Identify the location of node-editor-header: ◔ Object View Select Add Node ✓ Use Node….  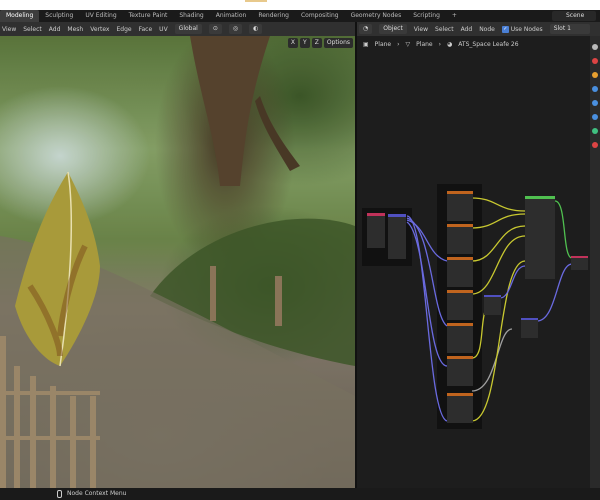
(478, 29).